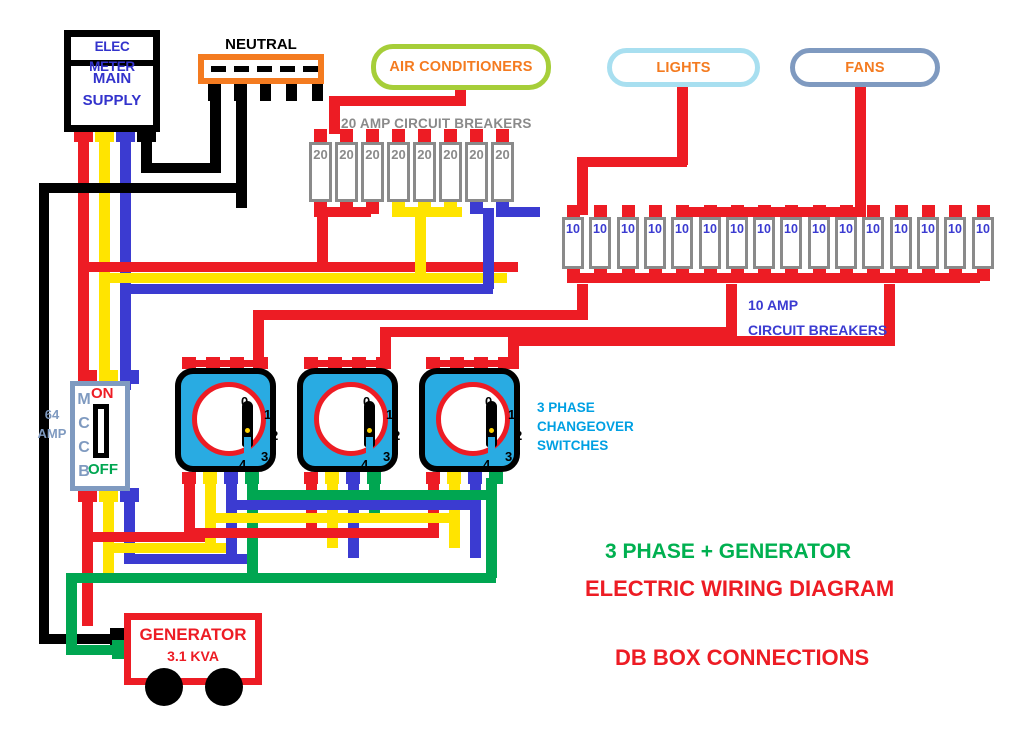 Image resolution: width=1017 pixels, height=737 pixels. Describe the element at coordinates (742, 657) in the screenshot. I see `diagram-title-line3: DB BOX CONNECTIONS` at that location.